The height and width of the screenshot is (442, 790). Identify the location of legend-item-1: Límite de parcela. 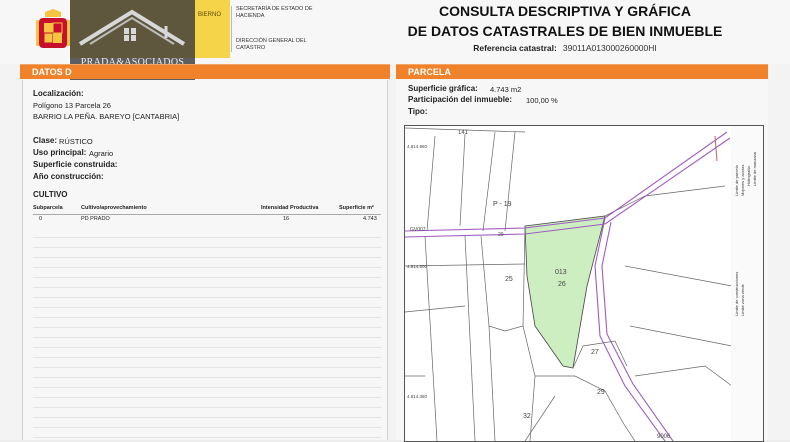
(736, 180).